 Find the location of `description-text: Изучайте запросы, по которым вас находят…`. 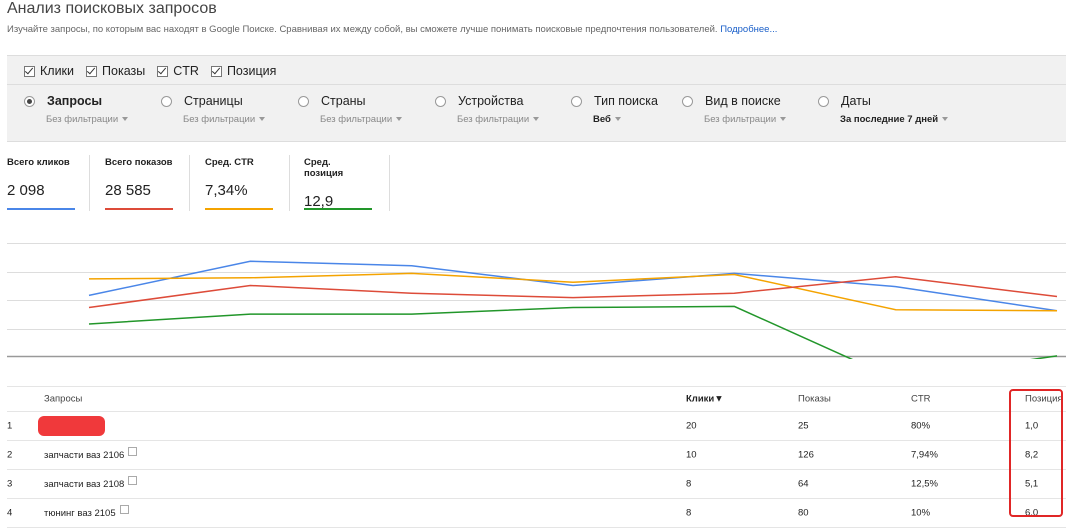

description-text: Изучайте запросы, по которым вас находят… is located at coordinates (362, 29).